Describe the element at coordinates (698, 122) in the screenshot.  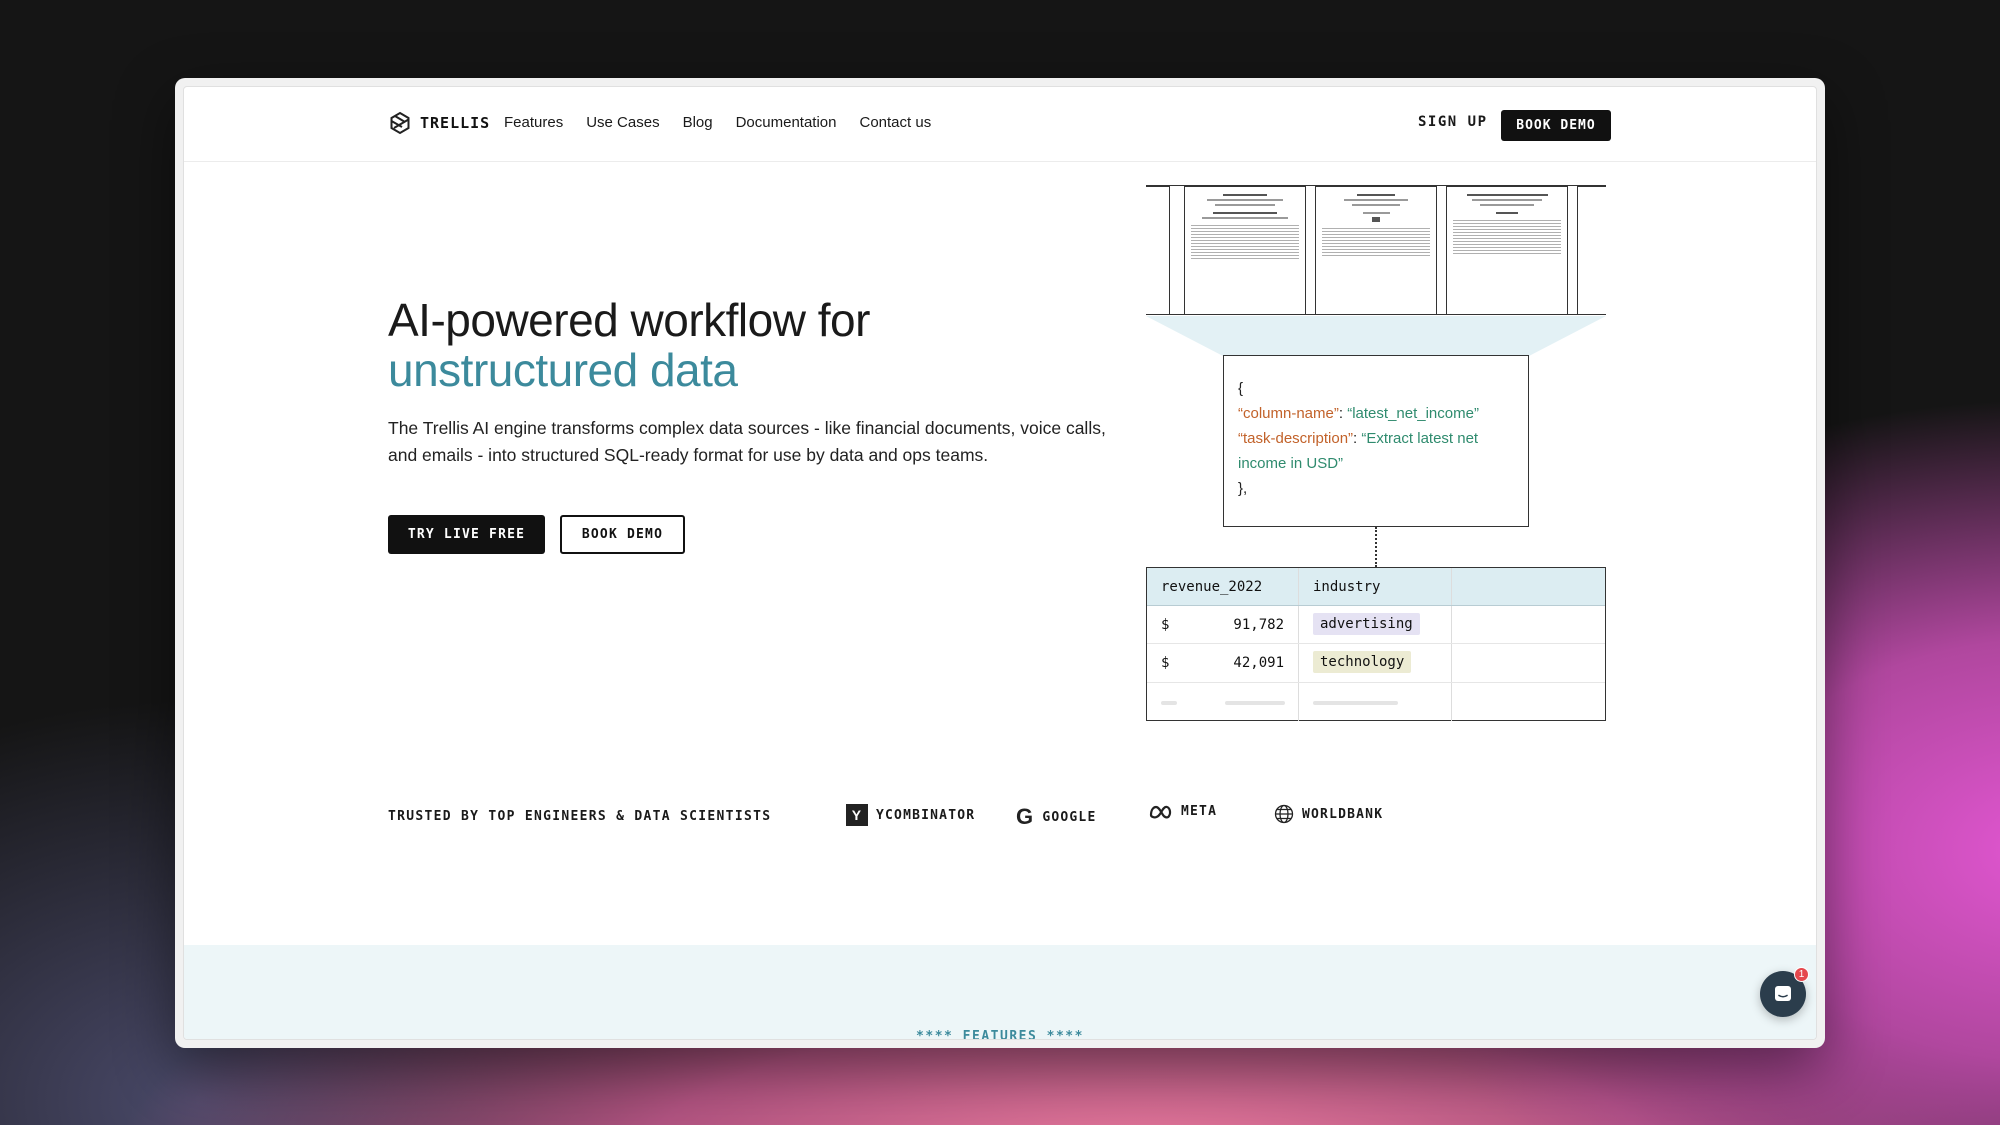
I see `nav-link-blog: Blog` at that location.